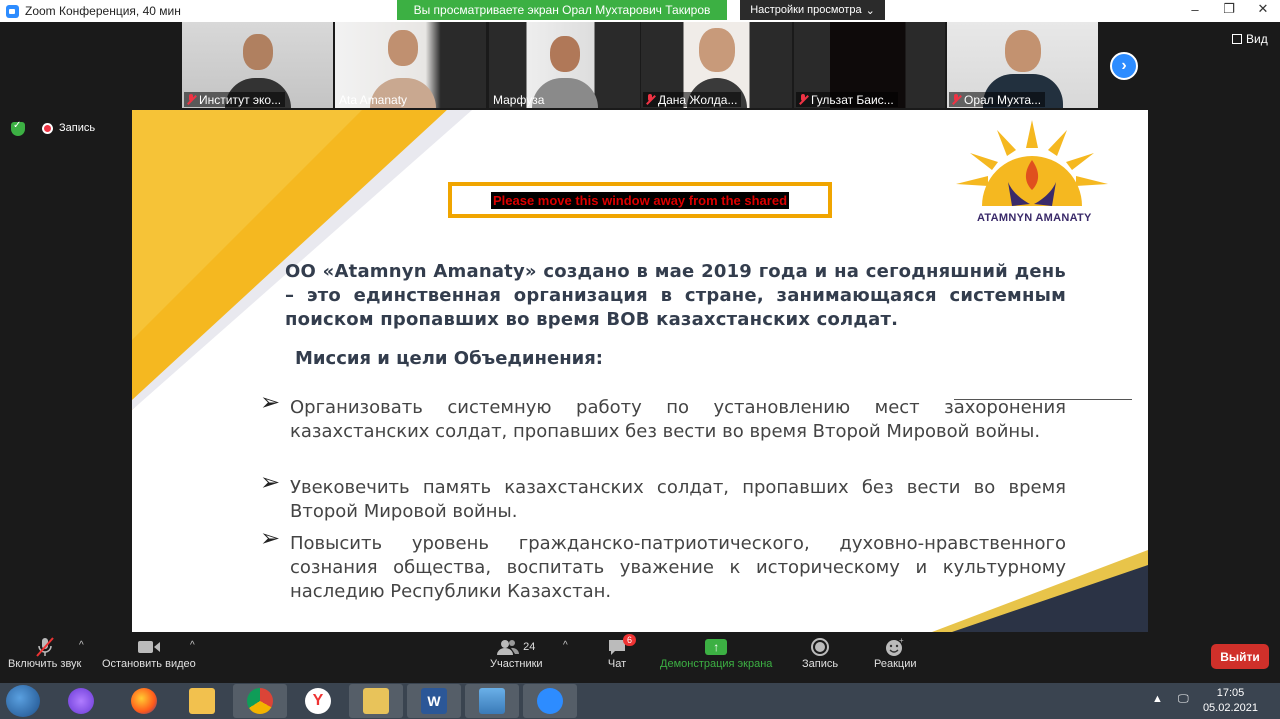 The height and width of the screenshot is (719, 1280). I want to click on mission-heading: Миссия и цели Объединения:, so click(449, 358).